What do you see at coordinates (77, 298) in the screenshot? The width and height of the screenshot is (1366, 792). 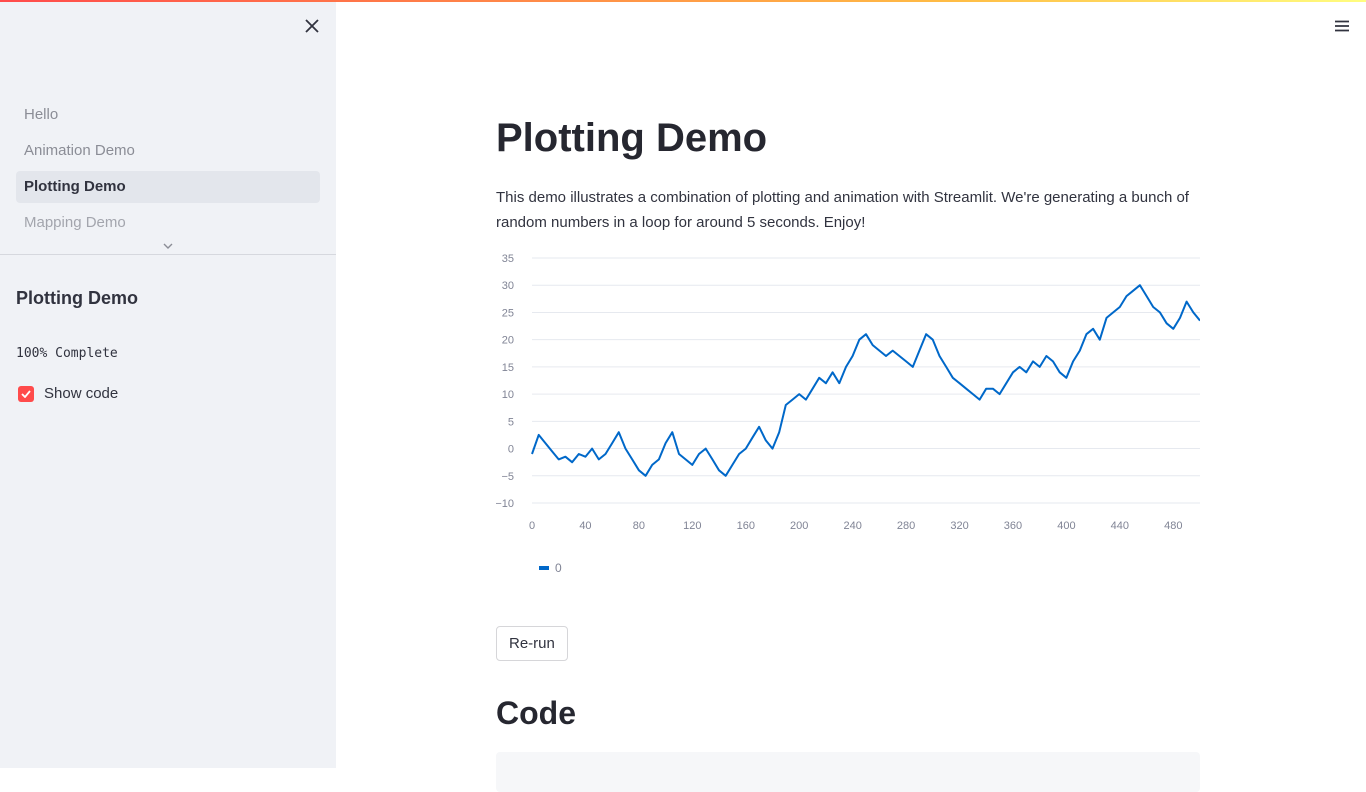 I see `sidebar-title: Plotting Demo` at bounding box center [77, 298].